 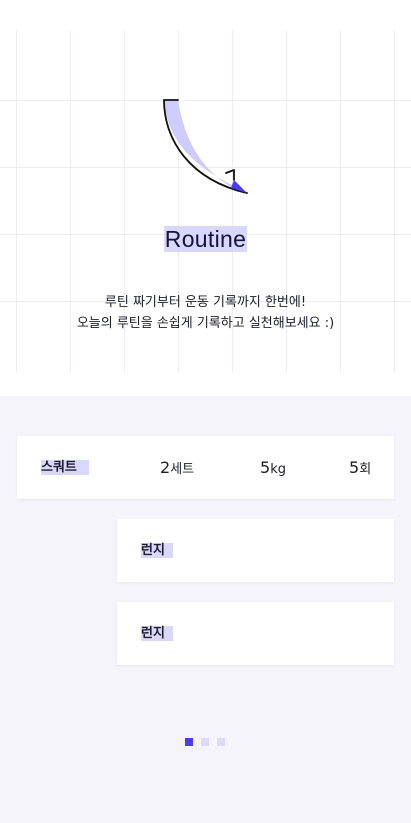 What do you see at coordinates (265, 467) in the screenshot?
I see `weight-number: 5` at bounding box center [265, 467].